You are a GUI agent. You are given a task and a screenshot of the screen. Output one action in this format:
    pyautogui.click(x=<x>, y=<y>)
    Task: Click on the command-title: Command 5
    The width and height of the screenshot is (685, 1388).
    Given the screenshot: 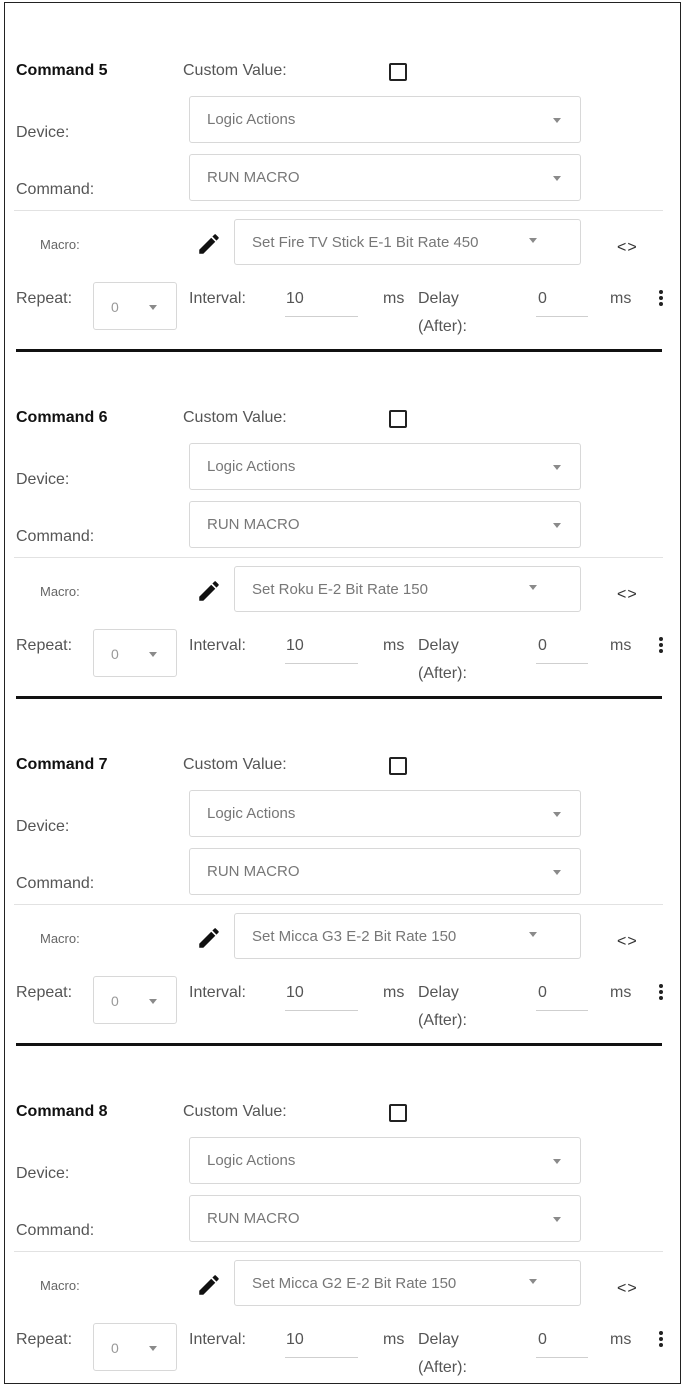 What is the action you would take?
    pyautogui.click(x=62, y=70)
    